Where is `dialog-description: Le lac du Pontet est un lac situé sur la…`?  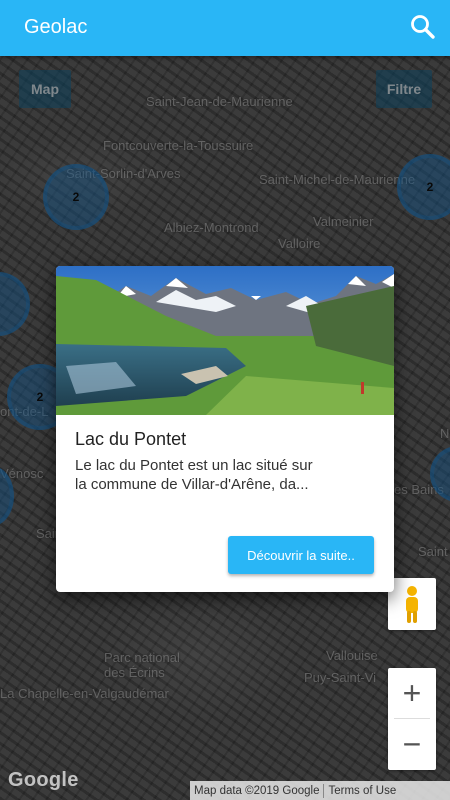
dialog-description: Le lac du Pontet est un lac situé sur la… is located at coordinates (194, 475).